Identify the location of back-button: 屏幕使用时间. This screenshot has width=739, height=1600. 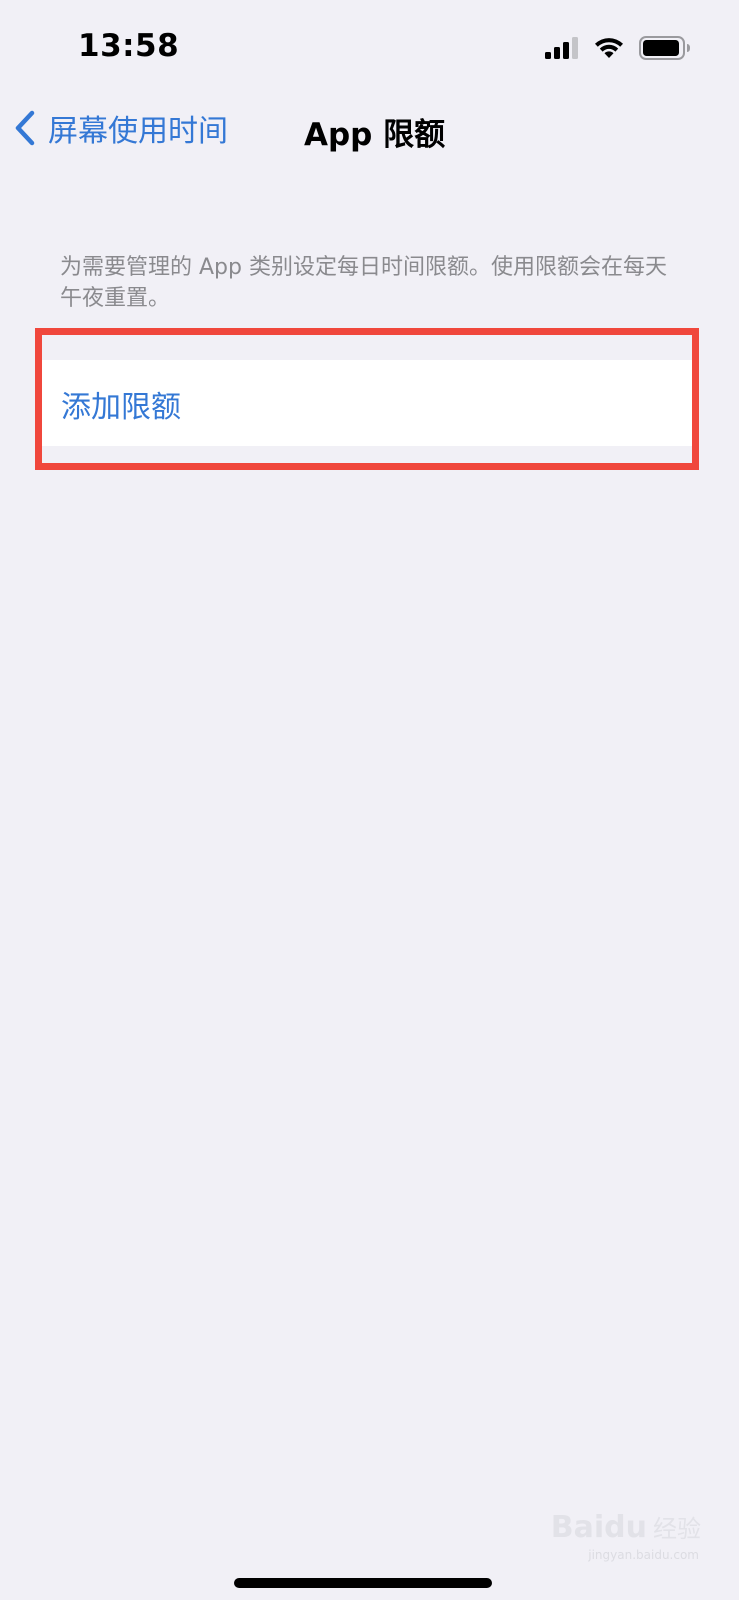
(121, 128).